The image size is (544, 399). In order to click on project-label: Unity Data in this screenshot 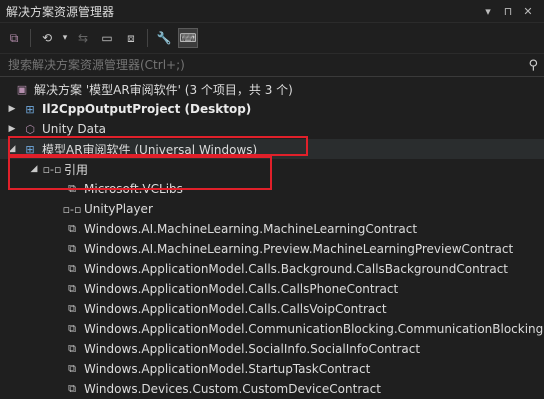, I will do `click(74, 129)`.